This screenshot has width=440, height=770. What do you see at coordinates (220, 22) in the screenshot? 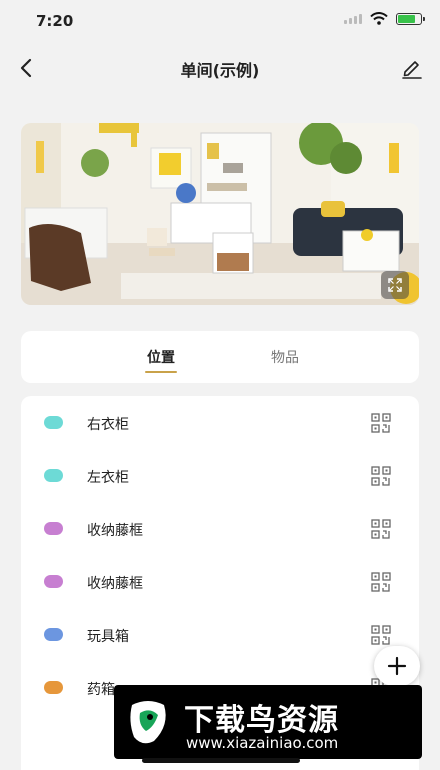
I see `status-bar: 7:20` at bounding box center [220, 22].